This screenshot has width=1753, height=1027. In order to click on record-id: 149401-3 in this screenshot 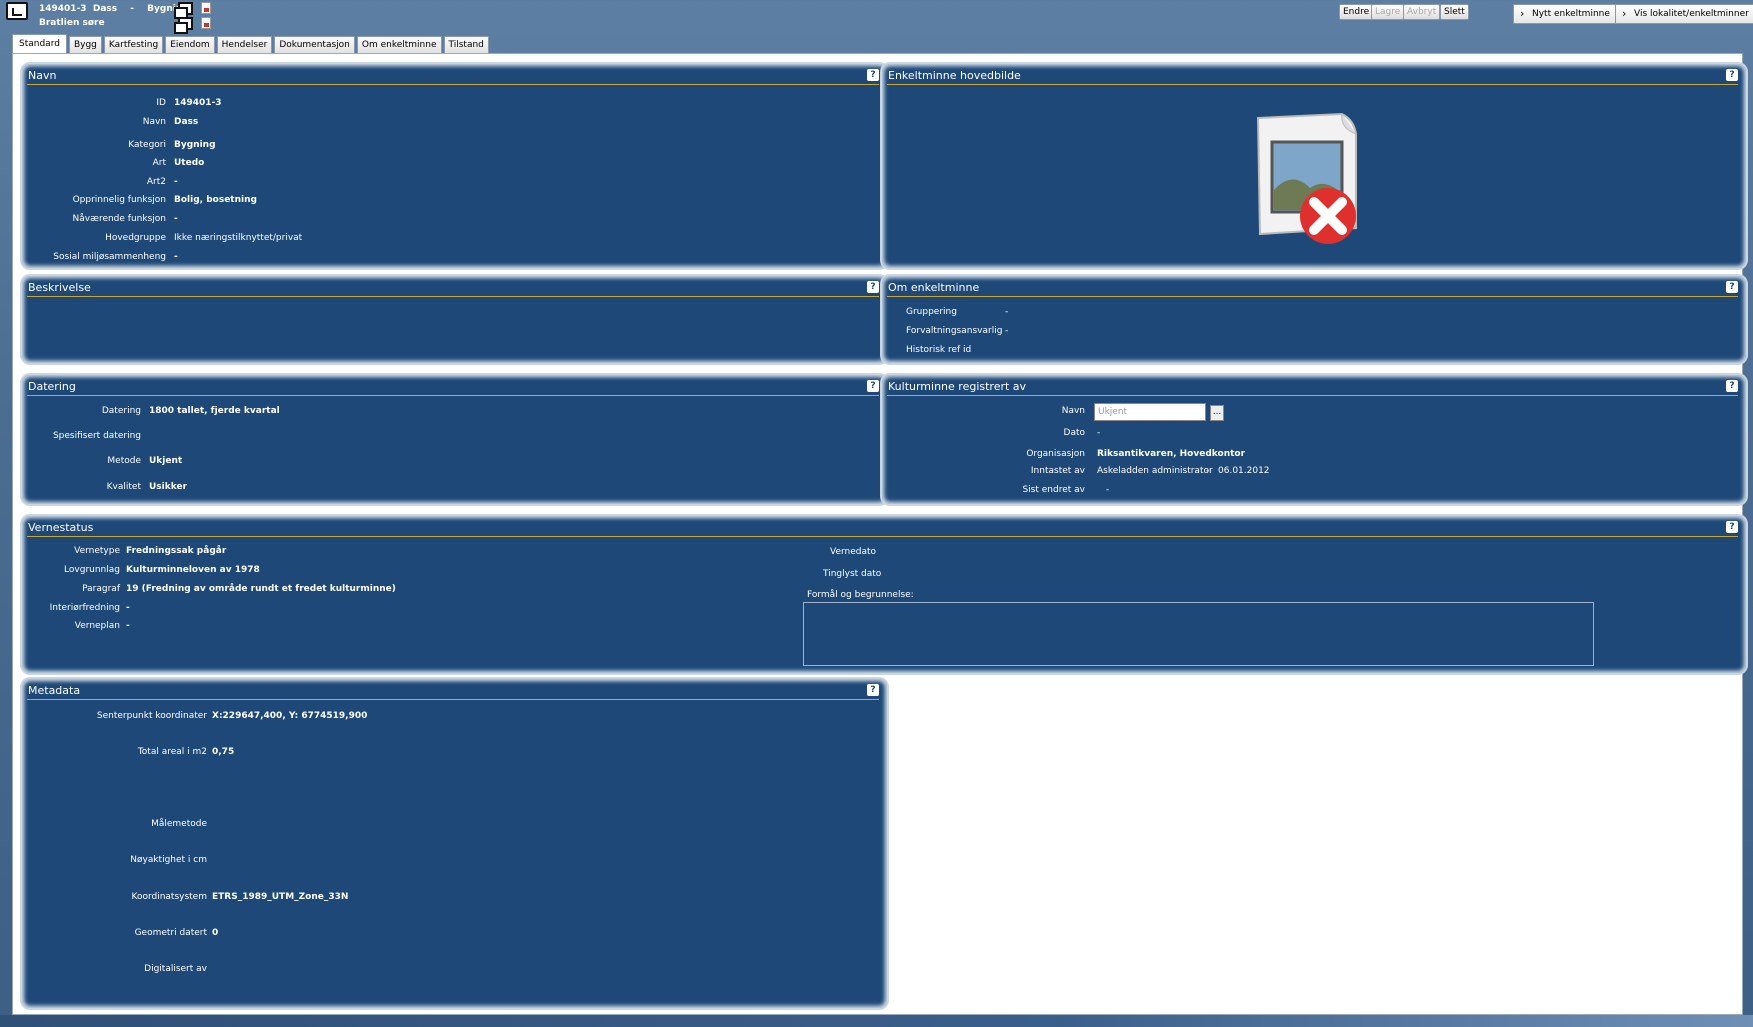, I will do `click(63, 9)`.